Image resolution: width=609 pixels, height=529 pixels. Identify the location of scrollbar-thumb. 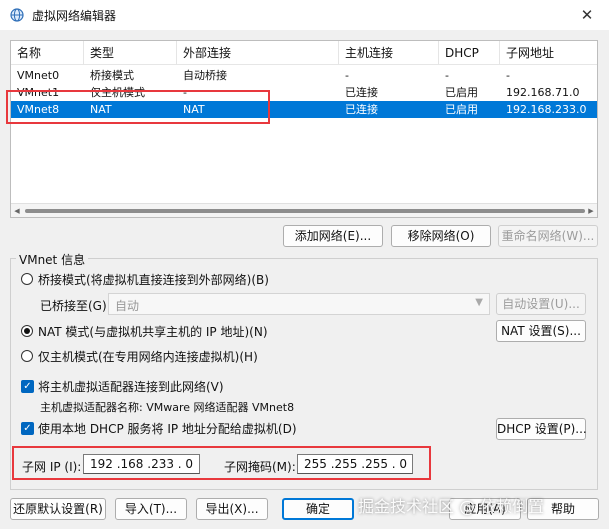
(305, 211).